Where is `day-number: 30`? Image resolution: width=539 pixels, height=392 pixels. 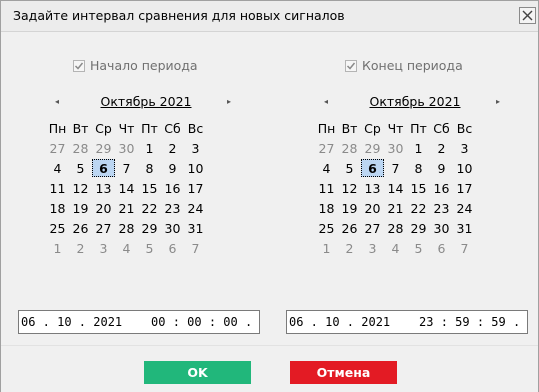
day-number: 30 is located at coordinates (126, 148).